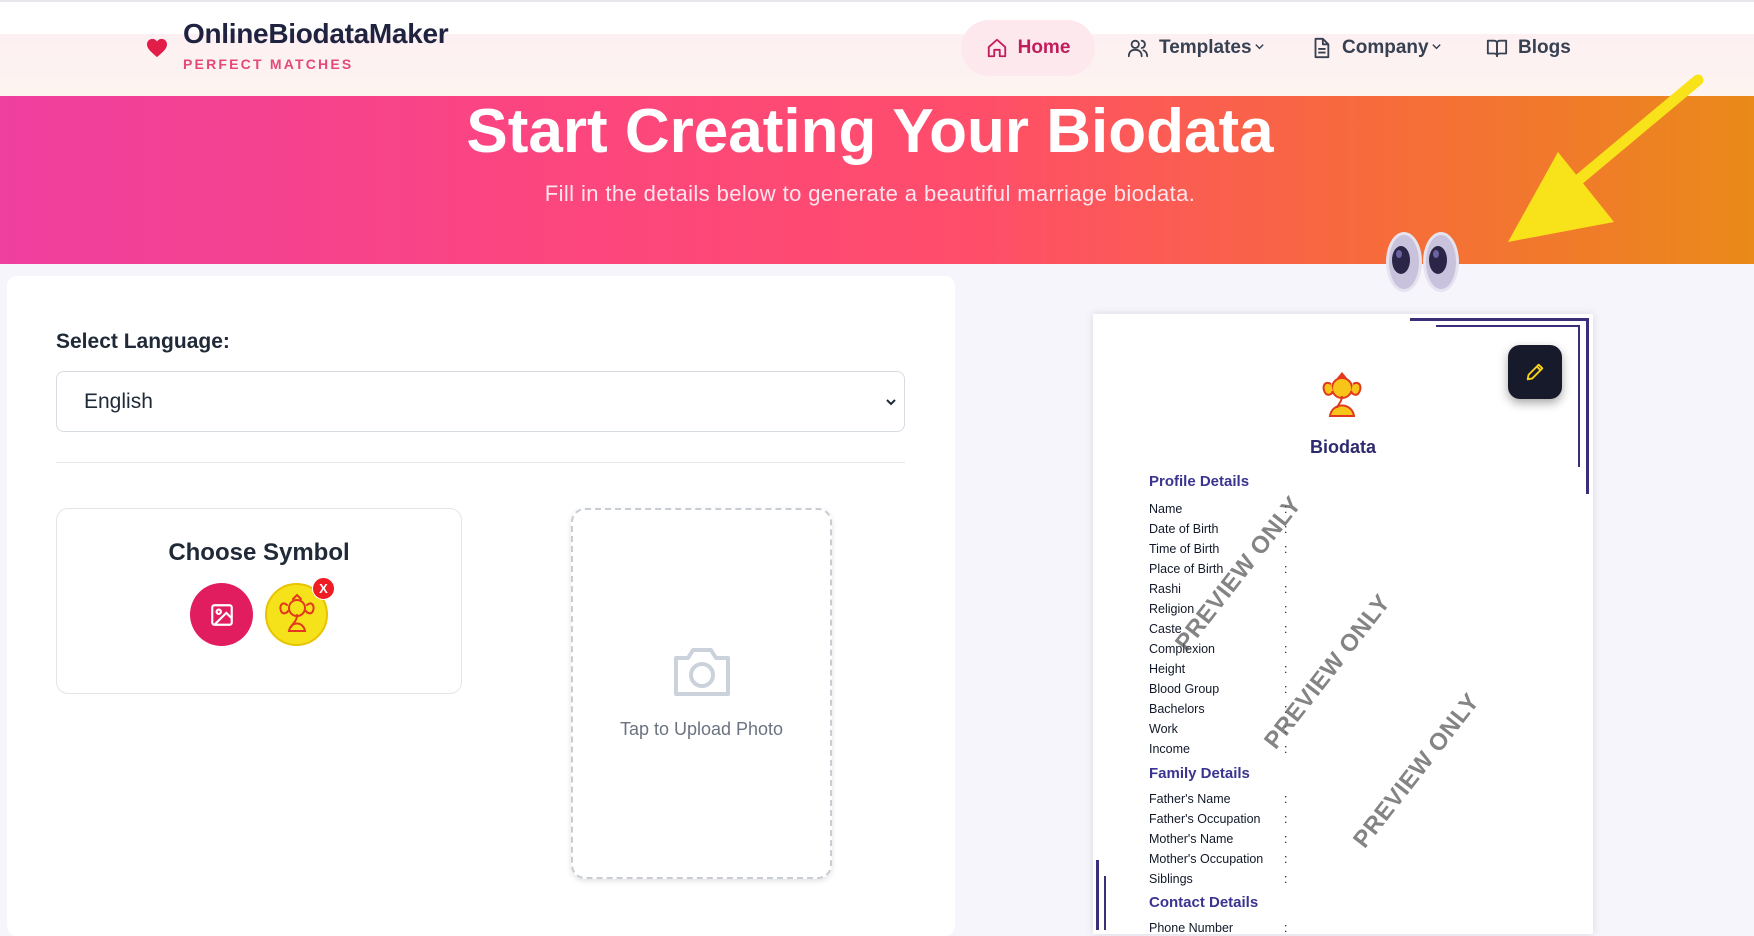 The image size is (1754, 936). Describe the element at coordinates (1606, 158) in the screenshot. I see `arrow-annotation-icon` at that location.